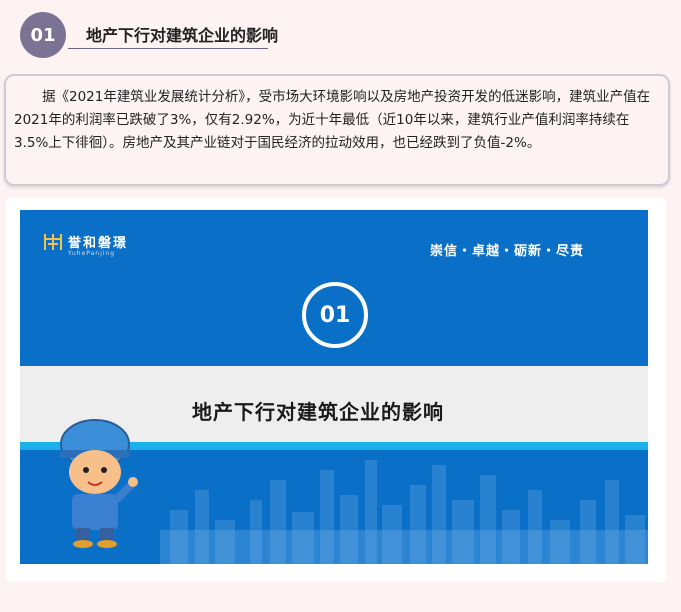  What do you see at coordinates (43, 35) in the screenshot?
I see `section-number-badge: 01` at bounding box center [43, 35].